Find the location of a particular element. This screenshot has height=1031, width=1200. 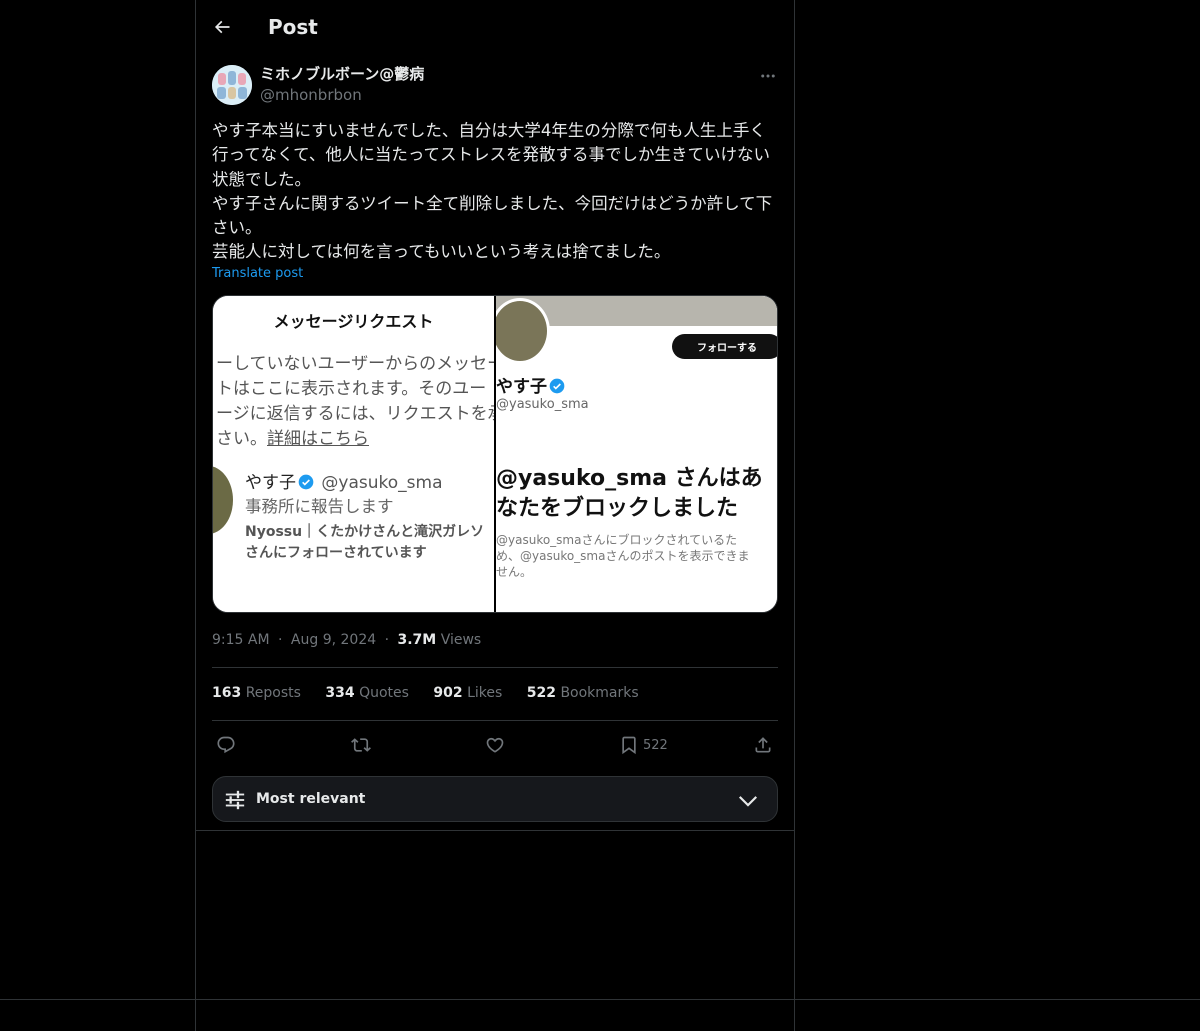

filter-sliders-icon is located at coordinates (235, 800).